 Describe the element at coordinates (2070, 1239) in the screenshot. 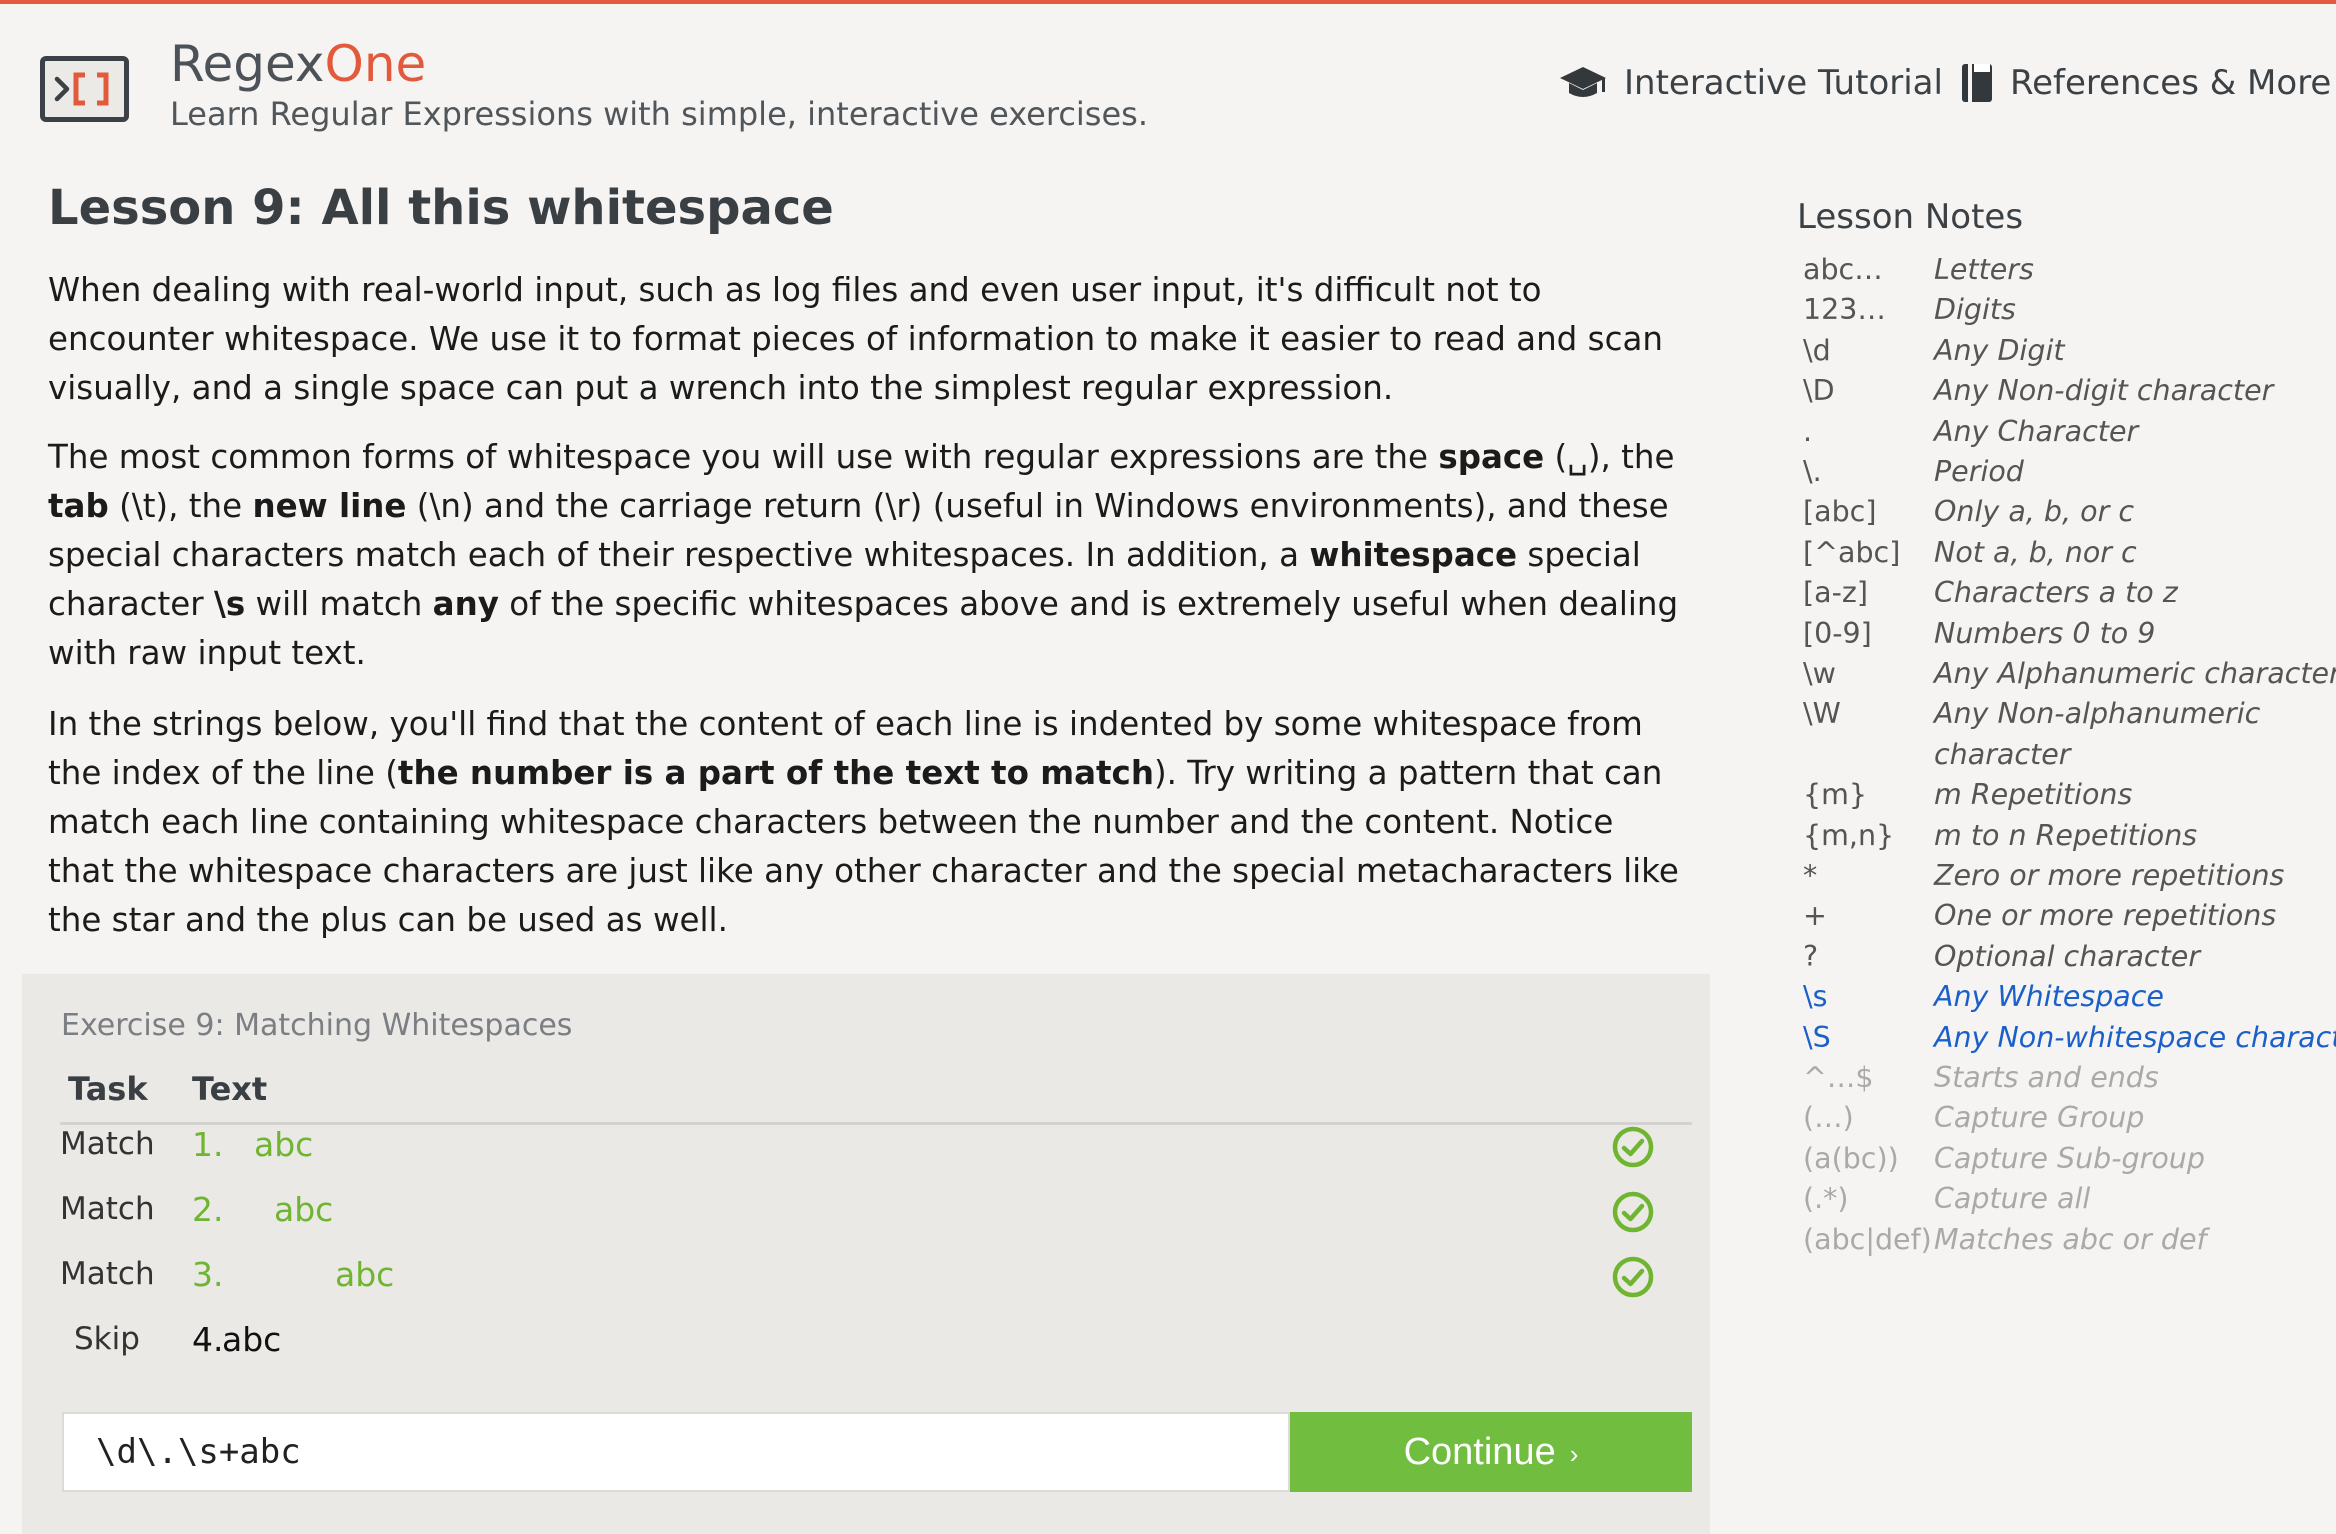

I see `lesson-note-description: Matches abc or def` at that location.